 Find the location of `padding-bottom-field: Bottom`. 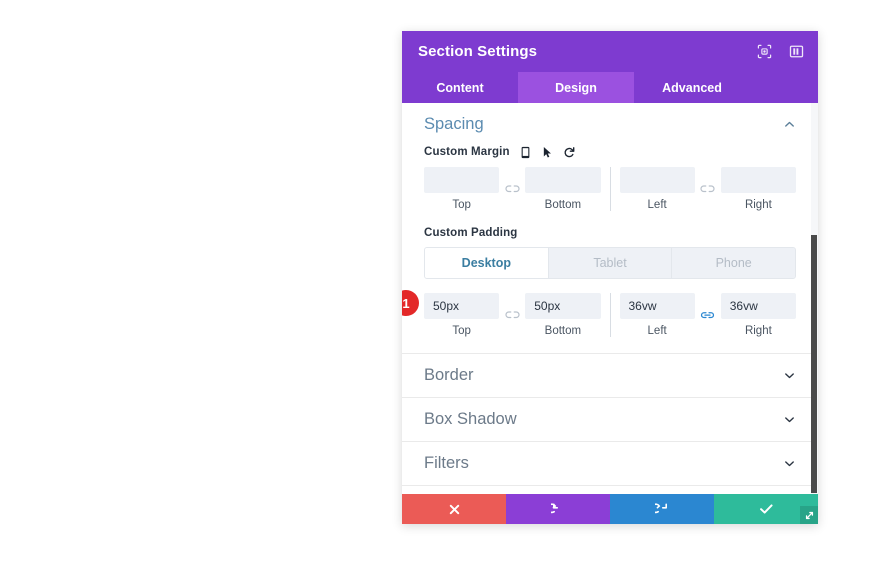

padding-bottom-field: Bottom is located at coordinates (563, 315).